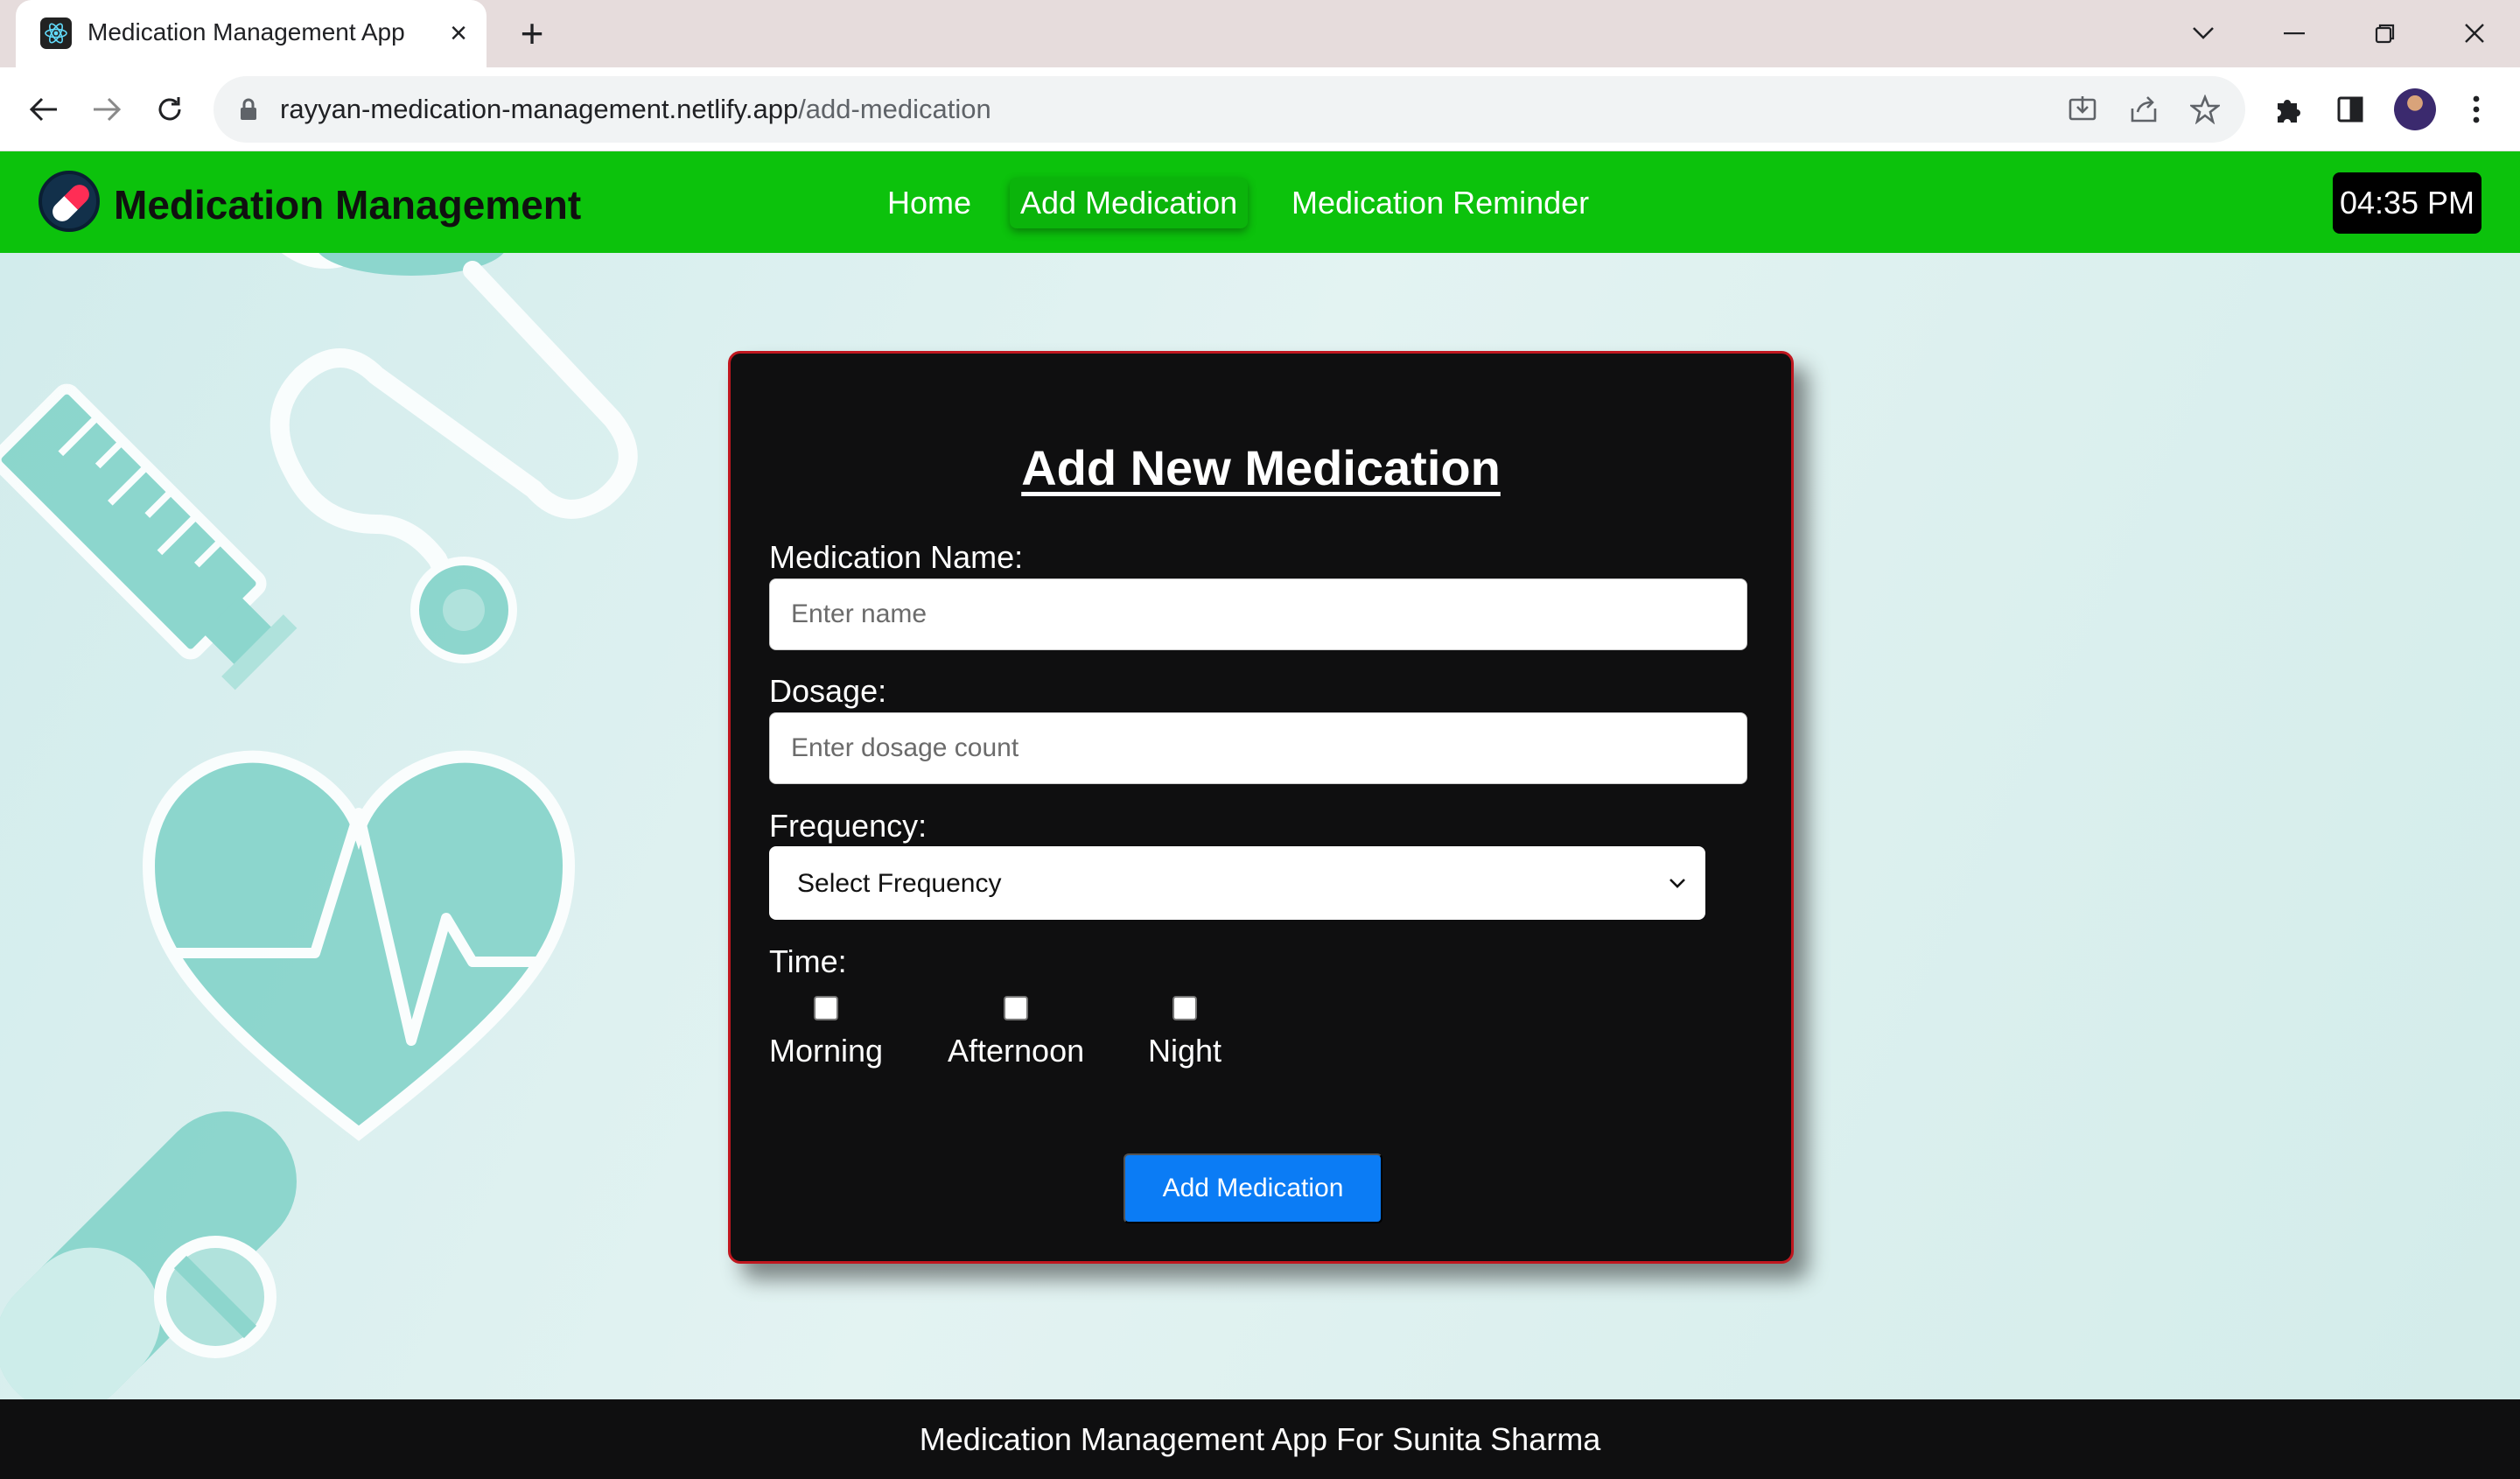  Describe the element at coordinates (106, 110) in the screenshot. I see `forward-arrow-icon` at that location.